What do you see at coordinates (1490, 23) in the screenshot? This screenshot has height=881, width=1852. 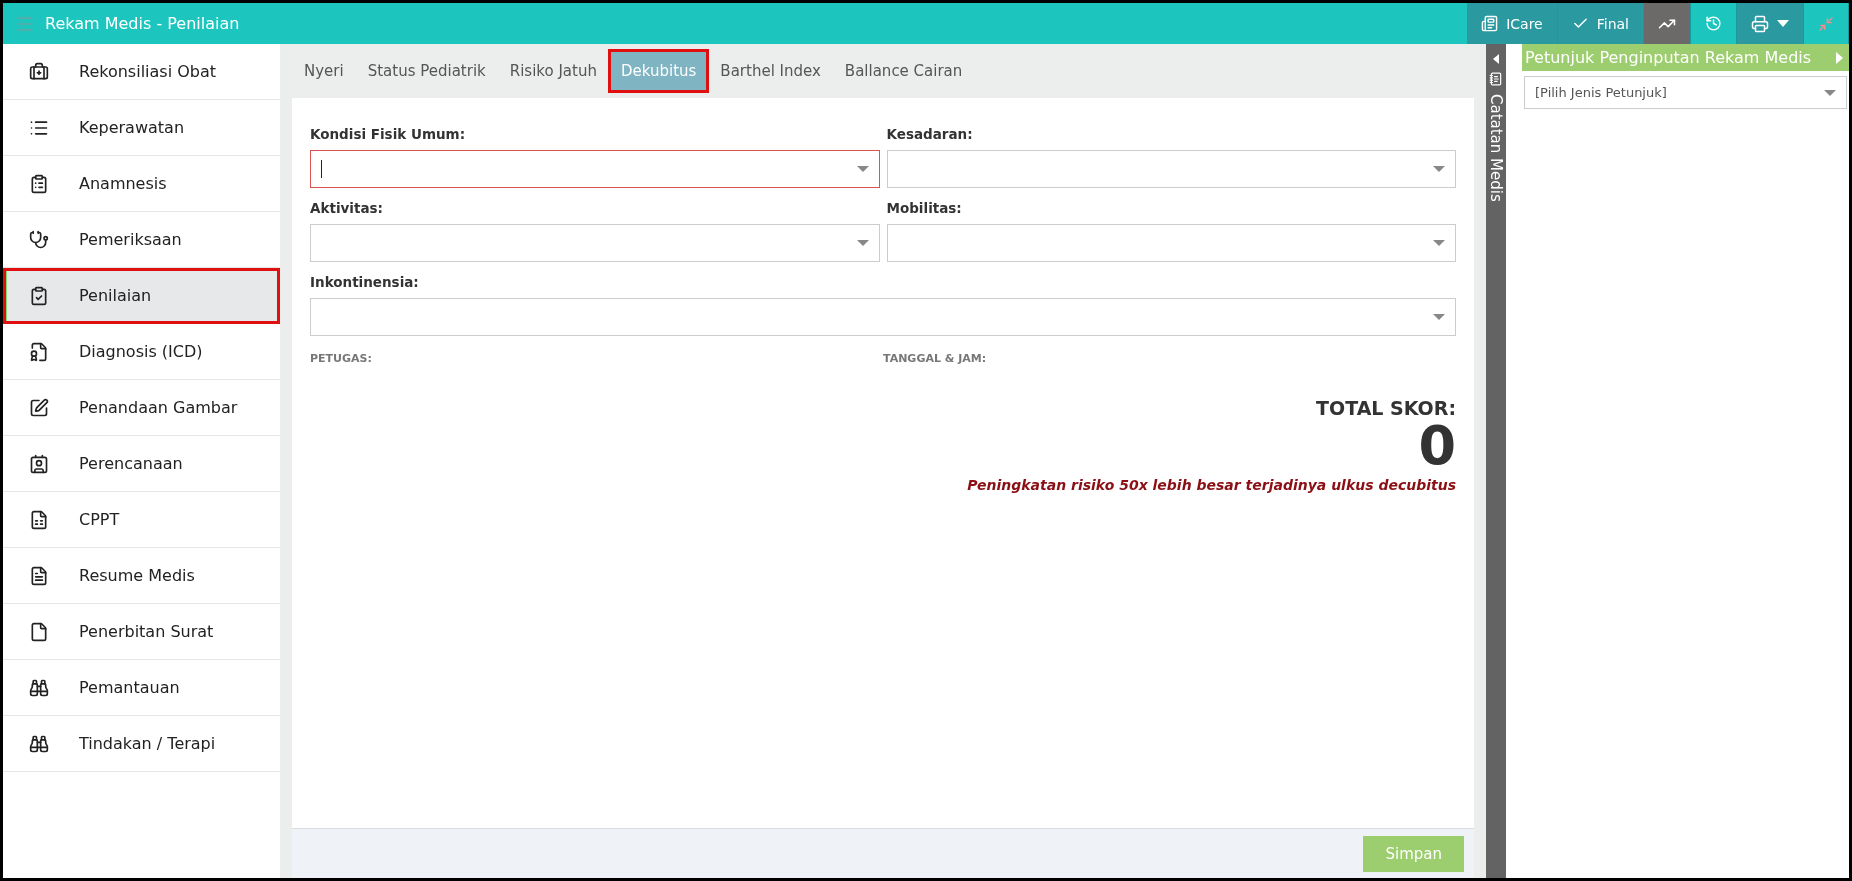 I see `card-icon` at bounding box center [1490, 23].